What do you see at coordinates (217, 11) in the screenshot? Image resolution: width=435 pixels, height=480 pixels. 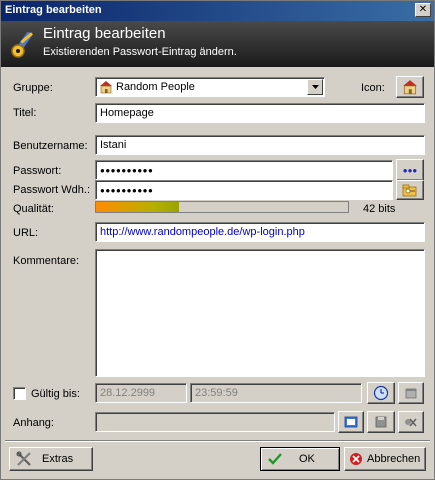 I see `title-bar: Eintrag bearbeiten ✕` at bounding box center [217, 11].